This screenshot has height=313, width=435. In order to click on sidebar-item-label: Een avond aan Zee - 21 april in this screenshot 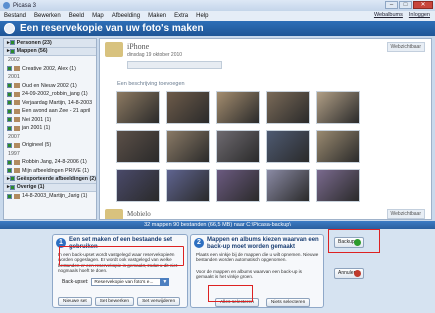, I will do `click(56, 111)`.